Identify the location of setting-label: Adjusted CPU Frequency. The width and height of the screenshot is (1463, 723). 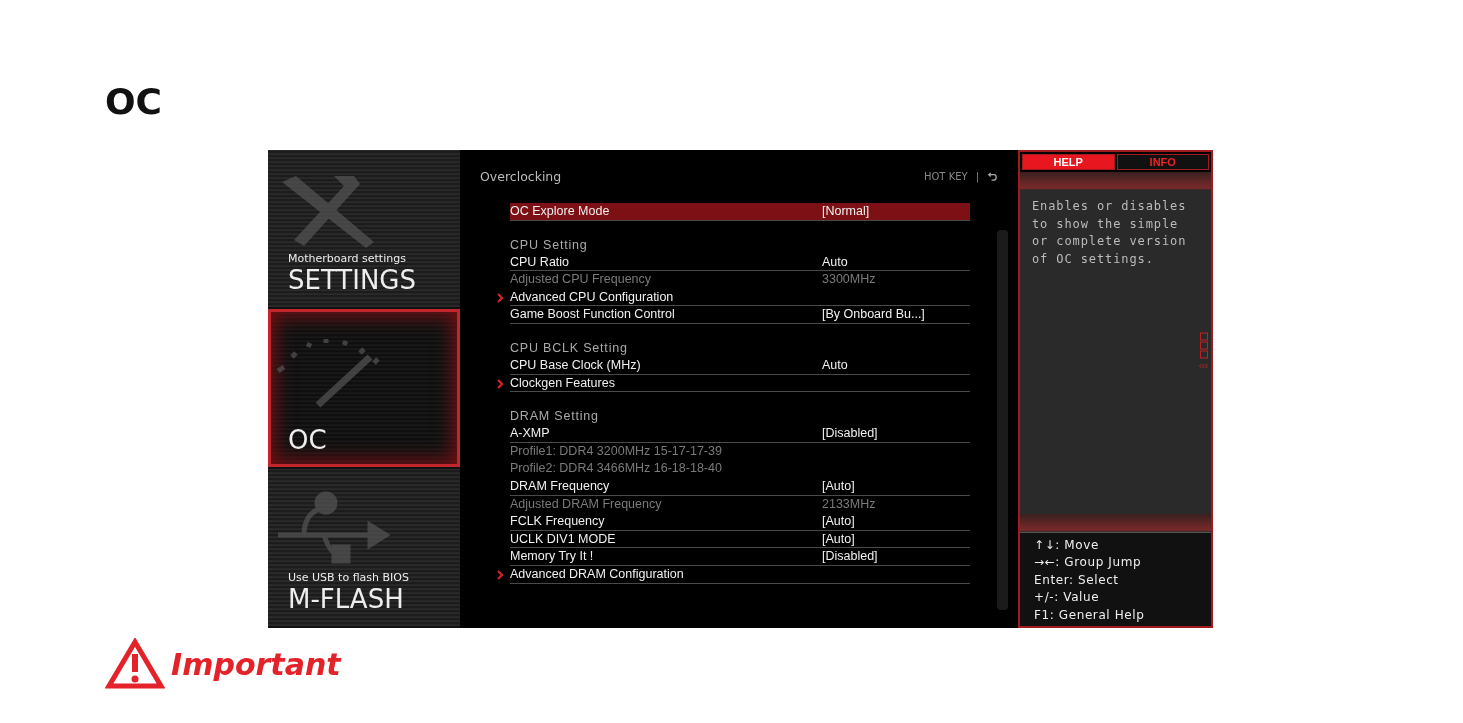
(581, 279).